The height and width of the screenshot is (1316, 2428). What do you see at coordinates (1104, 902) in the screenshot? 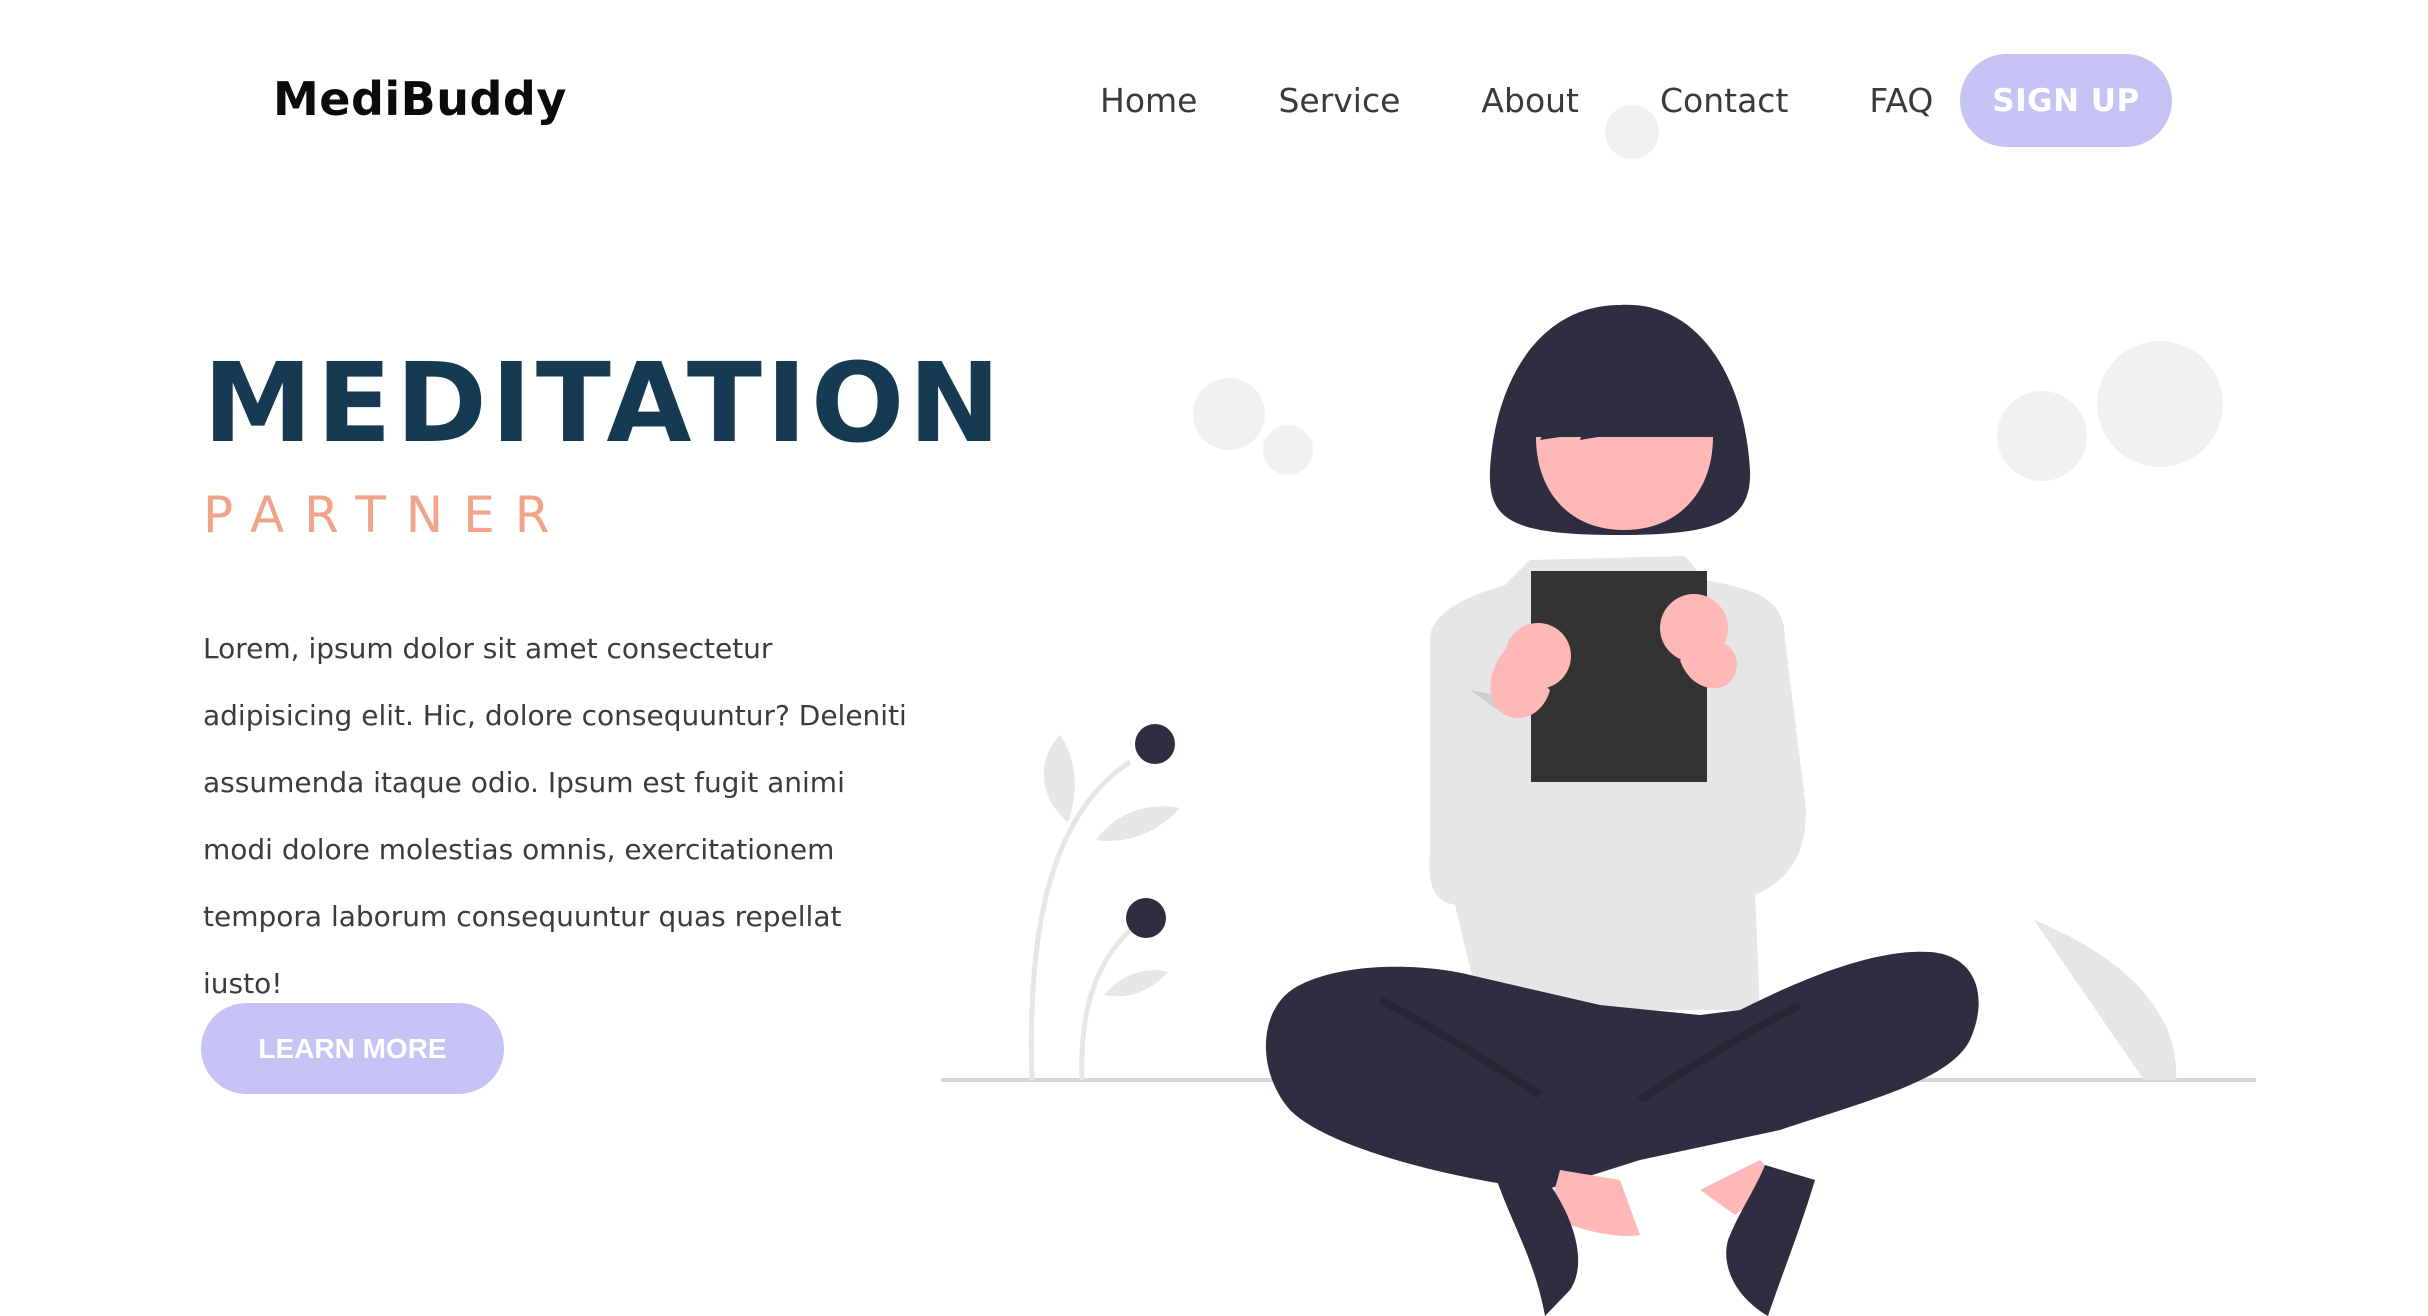
I see `plant-icon` at bounding box center [1104, 902].